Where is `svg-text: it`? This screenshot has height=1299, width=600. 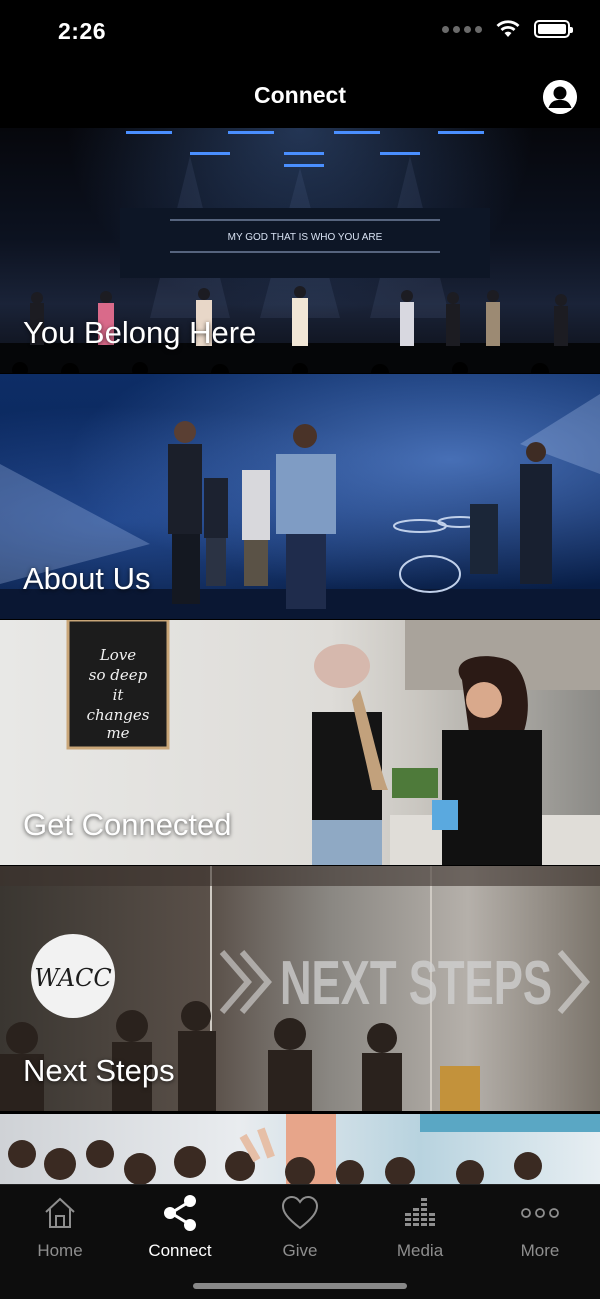 svg-text: it is located at coordinates (119, 695).